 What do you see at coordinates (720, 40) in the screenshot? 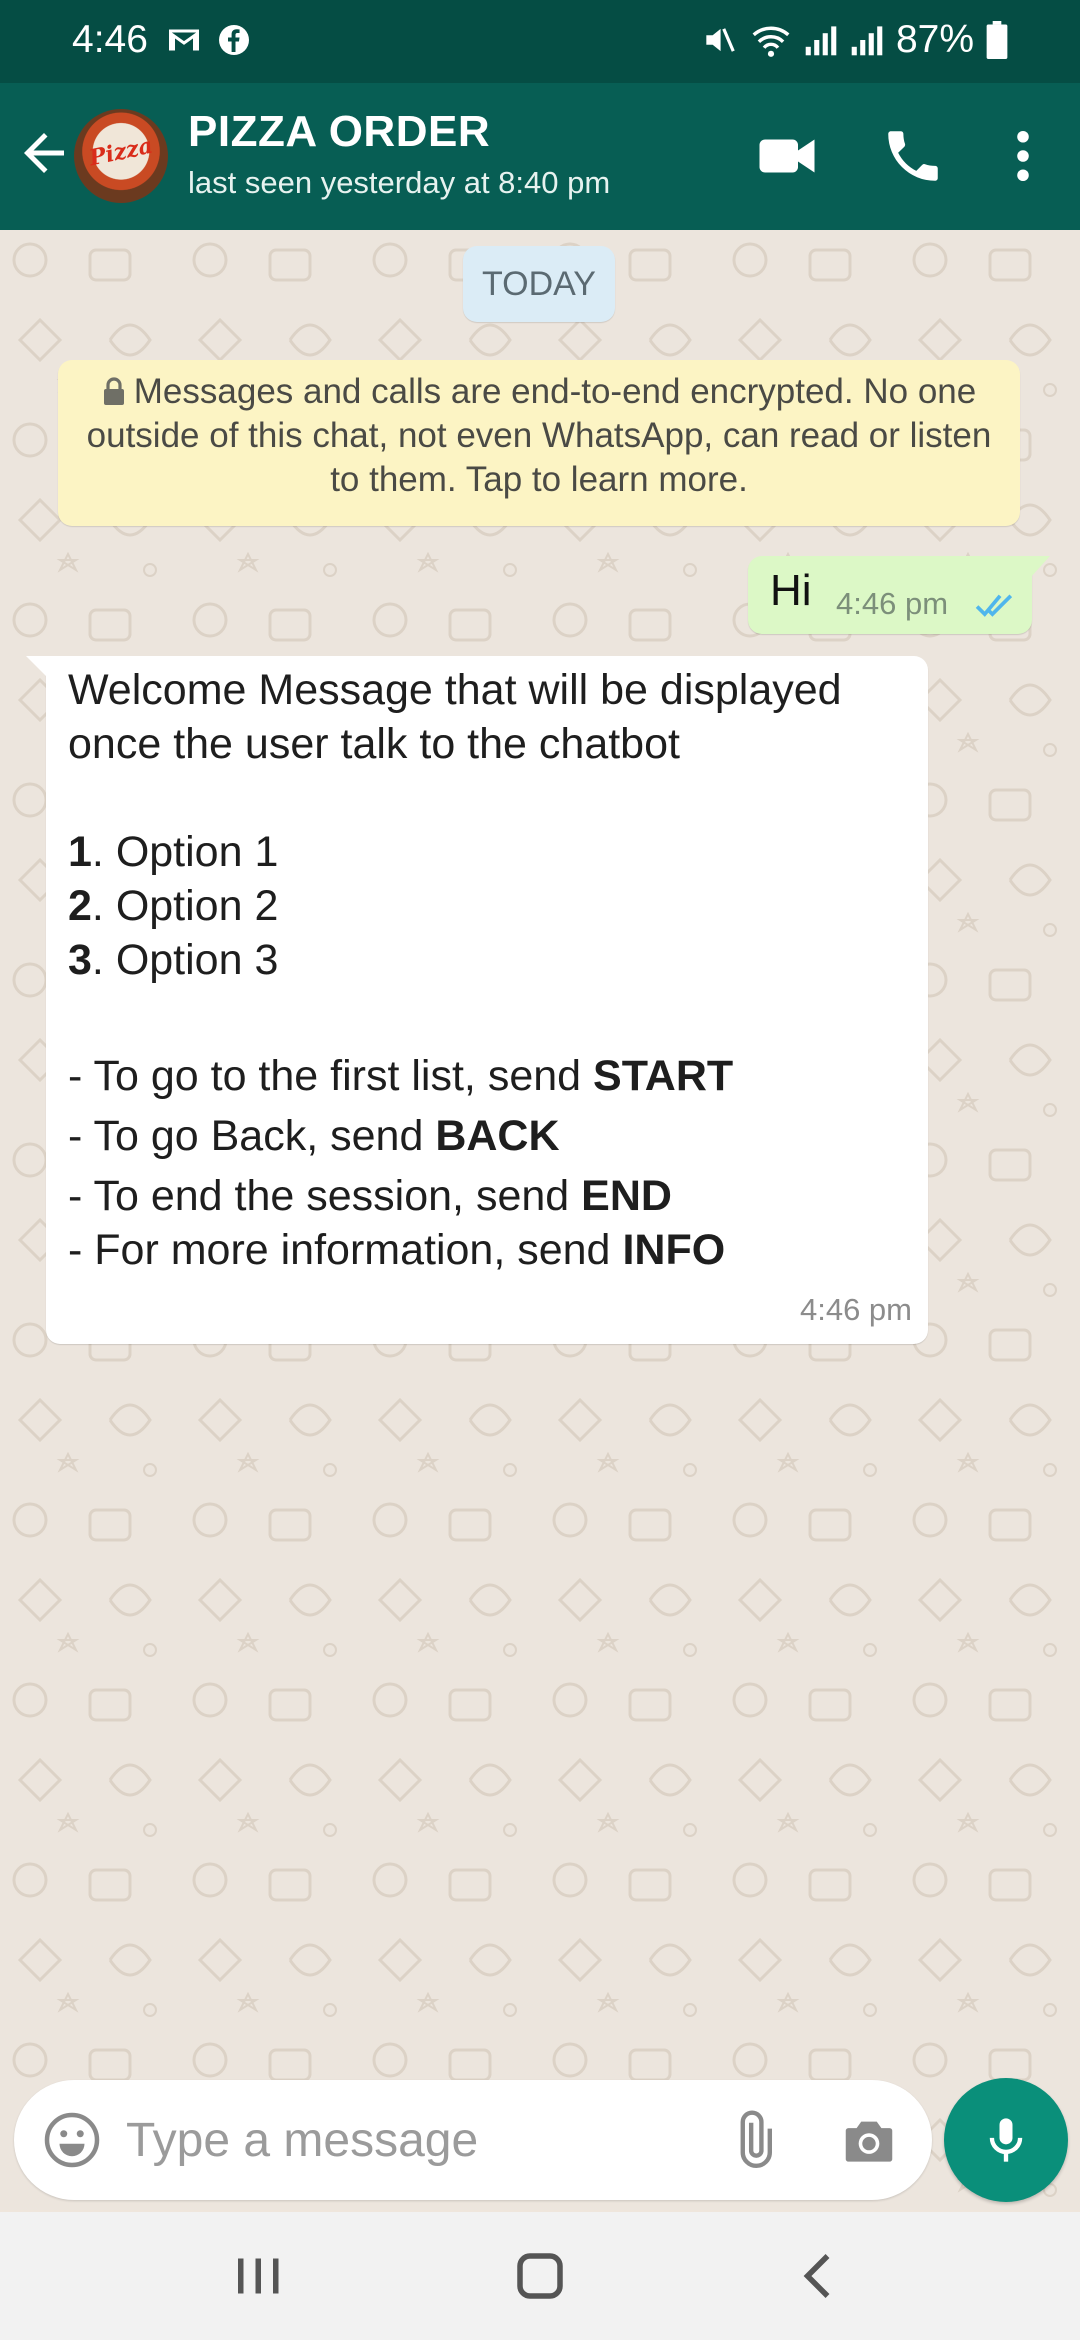
I see `mute-icon` at bounding box center [720, 40].